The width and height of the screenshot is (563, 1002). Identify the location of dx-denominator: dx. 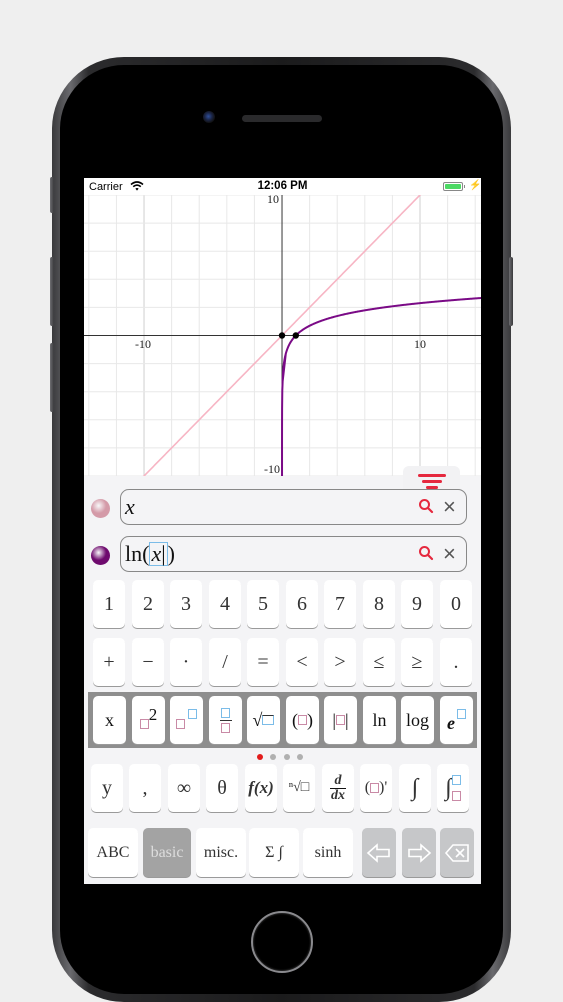
(338, 795).